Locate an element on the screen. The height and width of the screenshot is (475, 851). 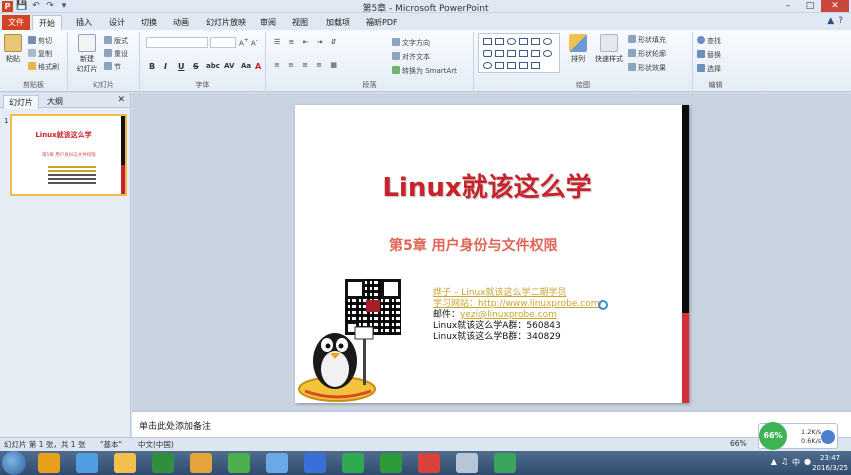
volume-icon: ♫ is located at coordinates (784, 462).